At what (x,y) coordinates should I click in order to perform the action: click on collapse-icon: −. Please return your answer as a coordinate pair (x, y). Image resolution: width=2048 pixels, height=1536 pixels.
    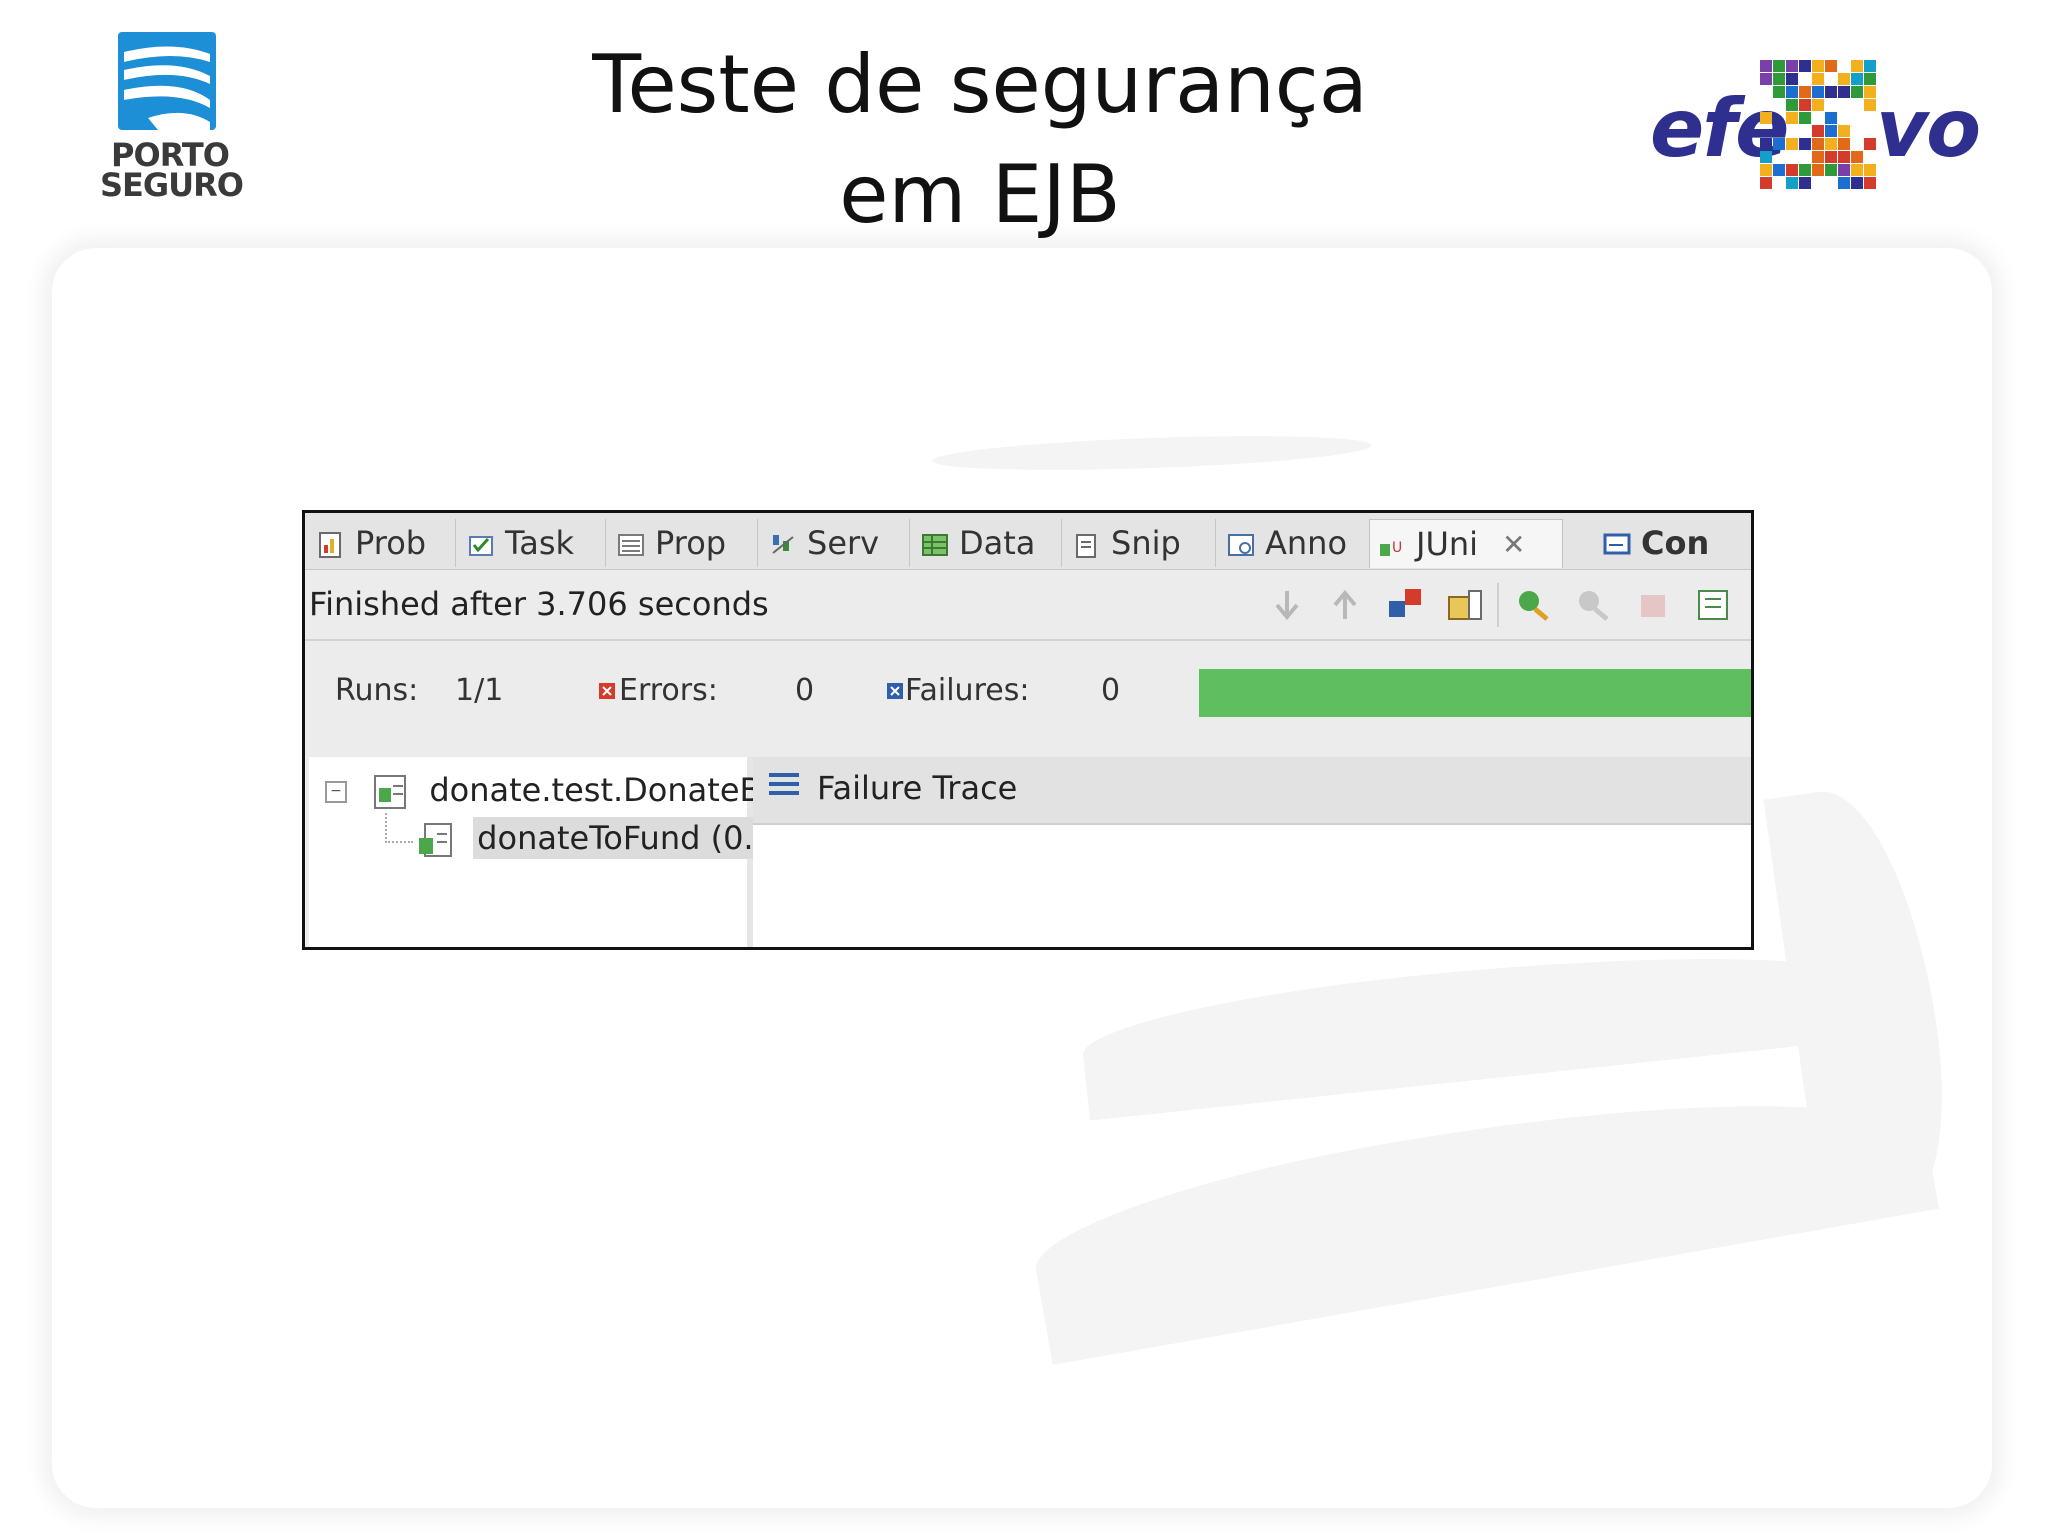
    Looking at the image, I should click on (336, 792).